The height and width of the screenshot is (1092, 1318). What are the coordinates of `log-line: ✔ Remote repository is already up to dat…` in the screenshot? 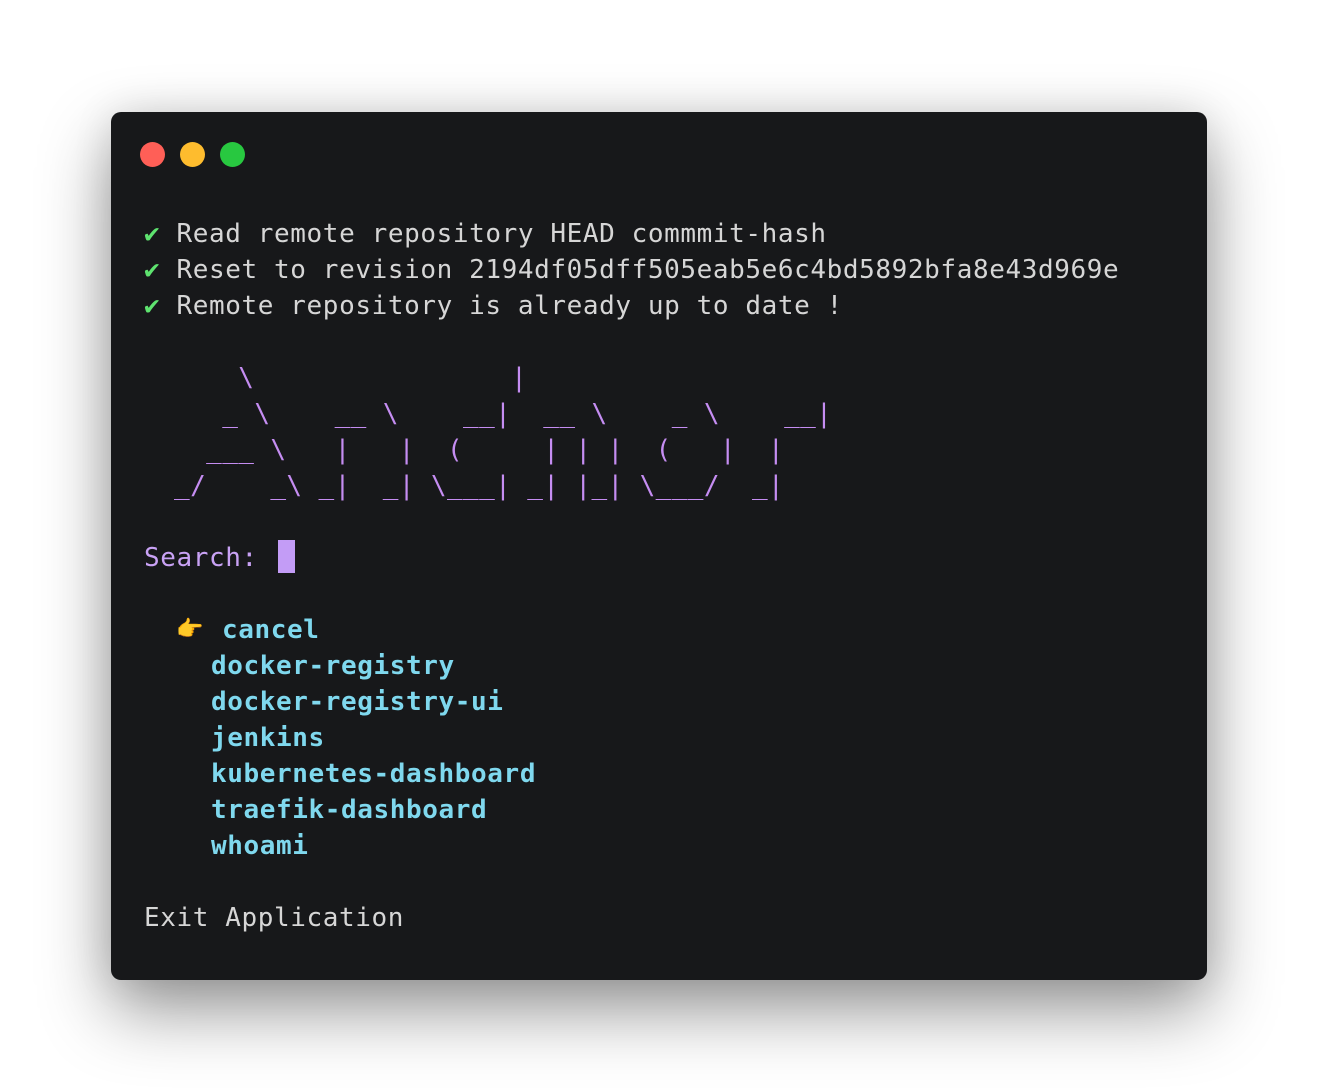 It's located at (493, 306).